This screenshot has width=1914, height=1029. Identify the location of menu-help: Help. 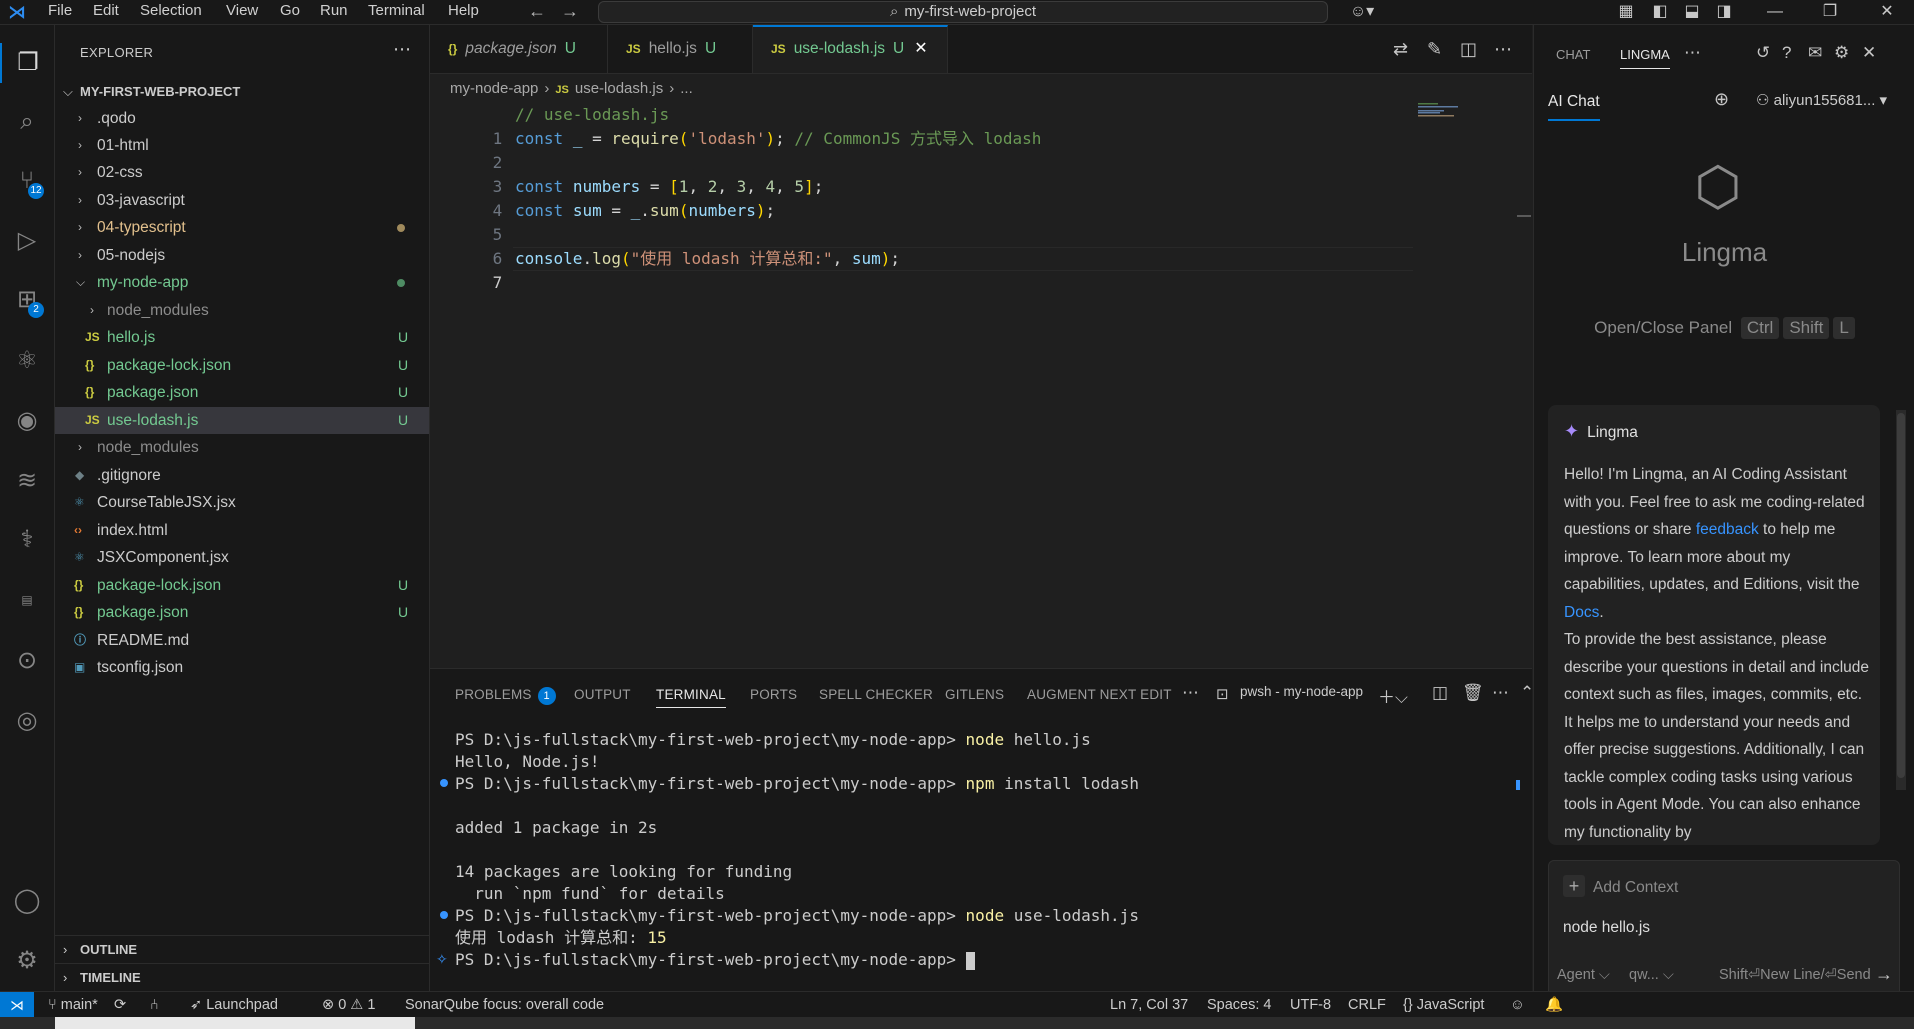
(463, 12).